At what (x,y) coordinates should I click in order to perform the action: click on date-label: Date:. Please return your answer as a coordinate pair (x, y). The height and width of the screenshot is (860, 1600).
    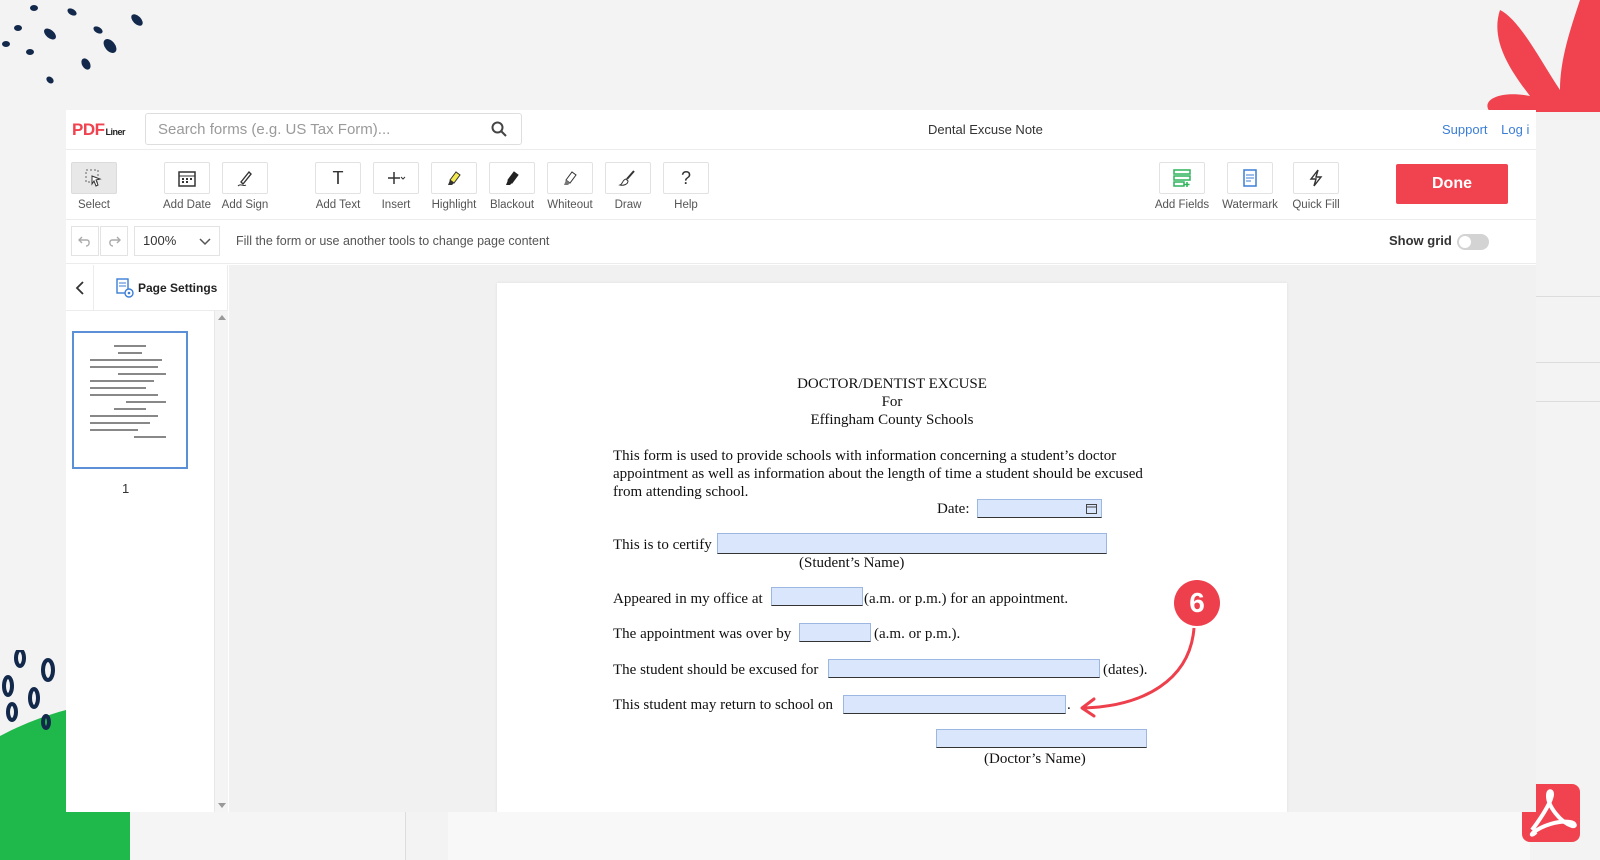
    Looking at the image, I should click on (953, 509).